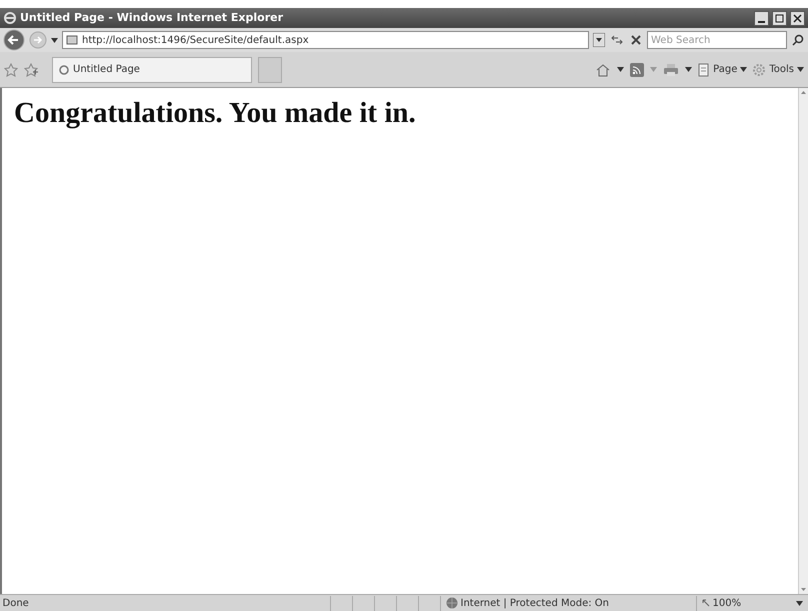 Image resolution: width=808 pixels, height=611 pixels. Describe the element at coordinates (534, 603) in the screenshot. I see `security-zone-text: Internet | Protected Mode: On` at that location.